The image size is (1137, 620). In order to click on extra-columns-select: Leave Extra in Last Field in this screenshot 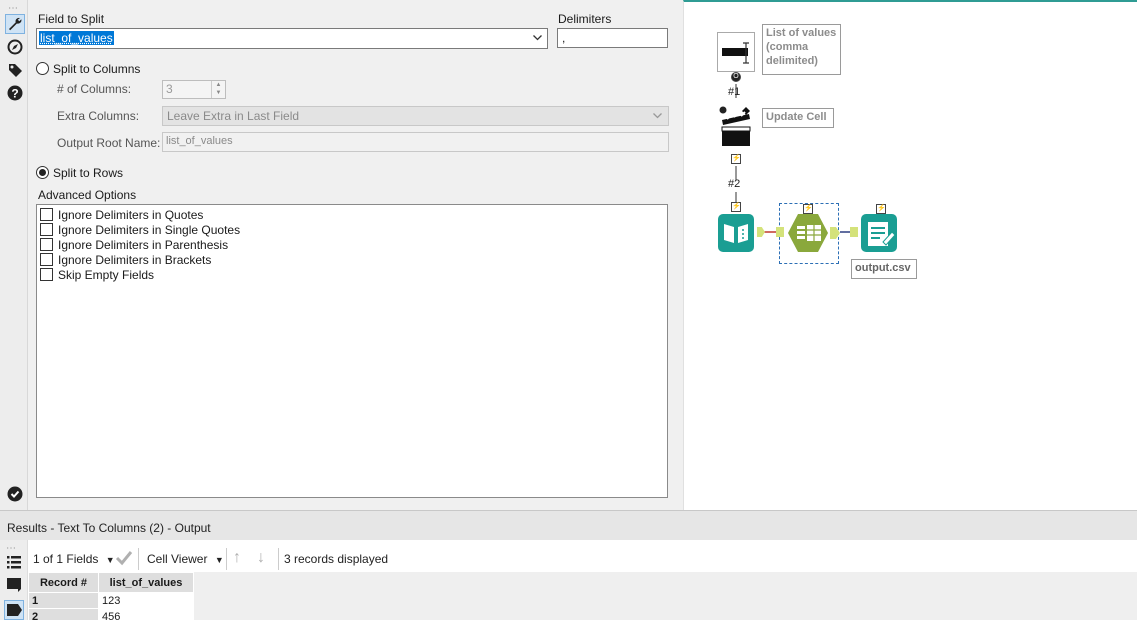, I will do `click(415, 116)`.